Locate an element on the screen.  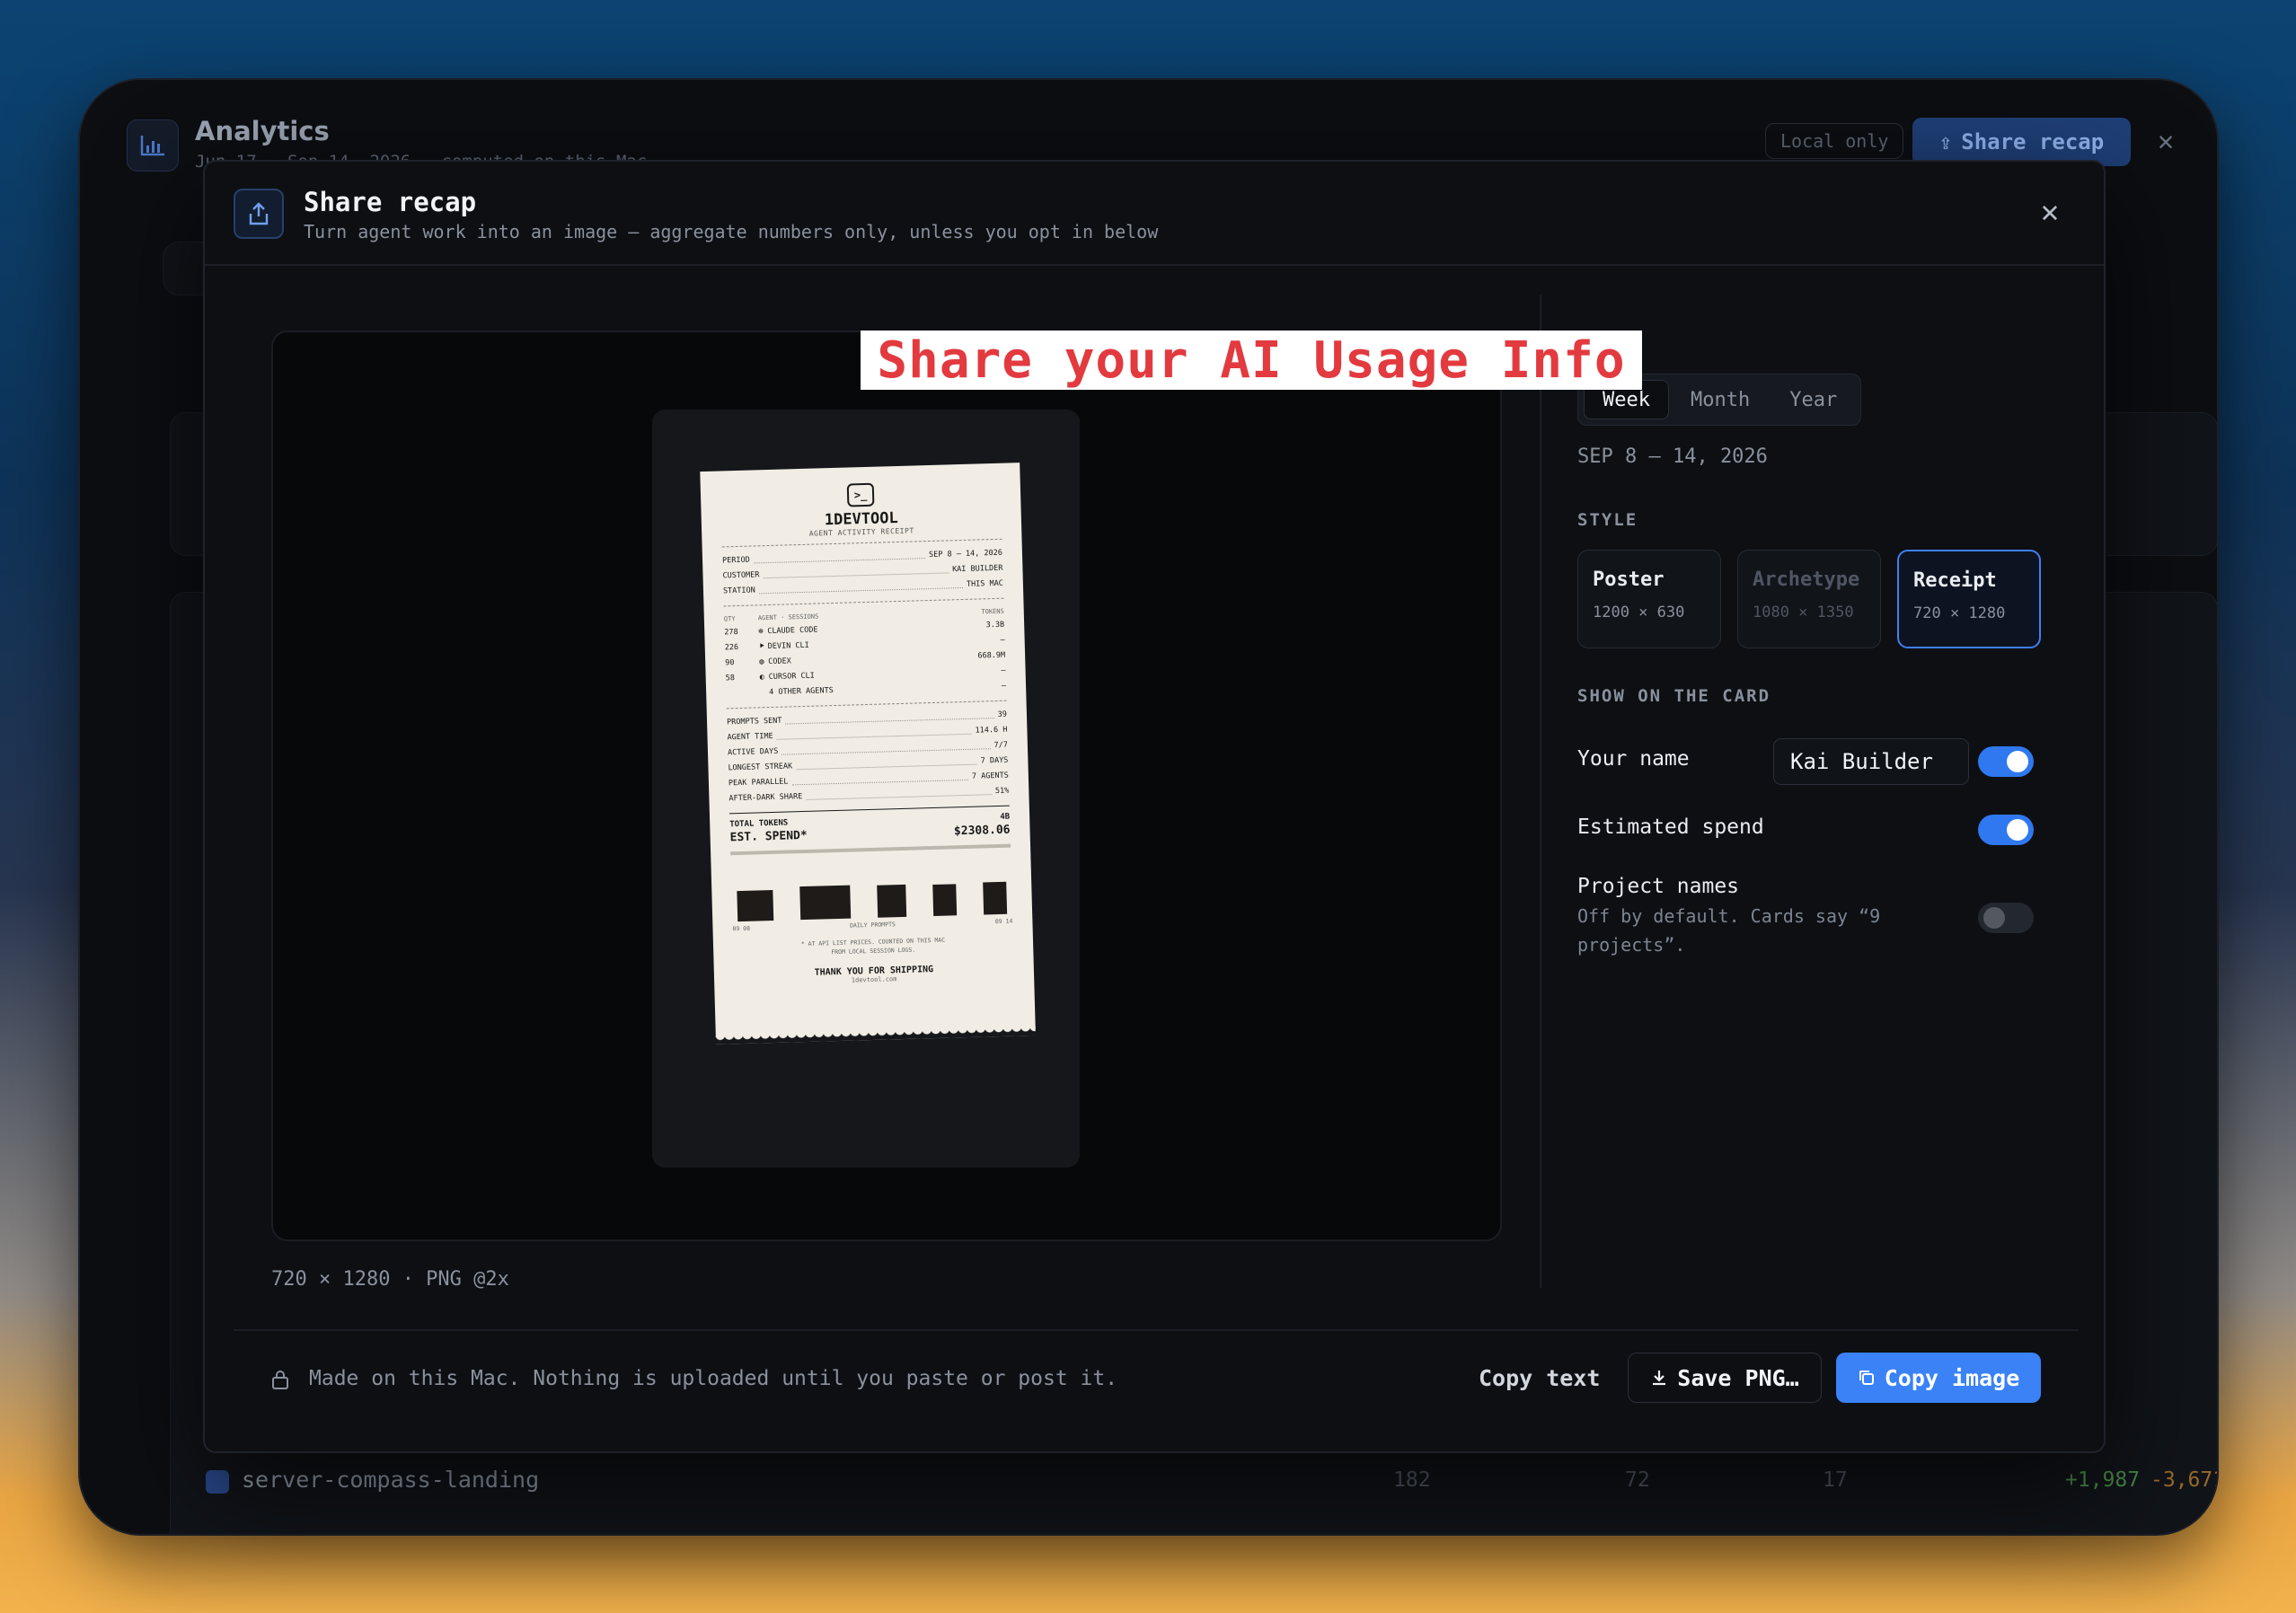
agent-qty: 226 is located at coordinates (731, 647).